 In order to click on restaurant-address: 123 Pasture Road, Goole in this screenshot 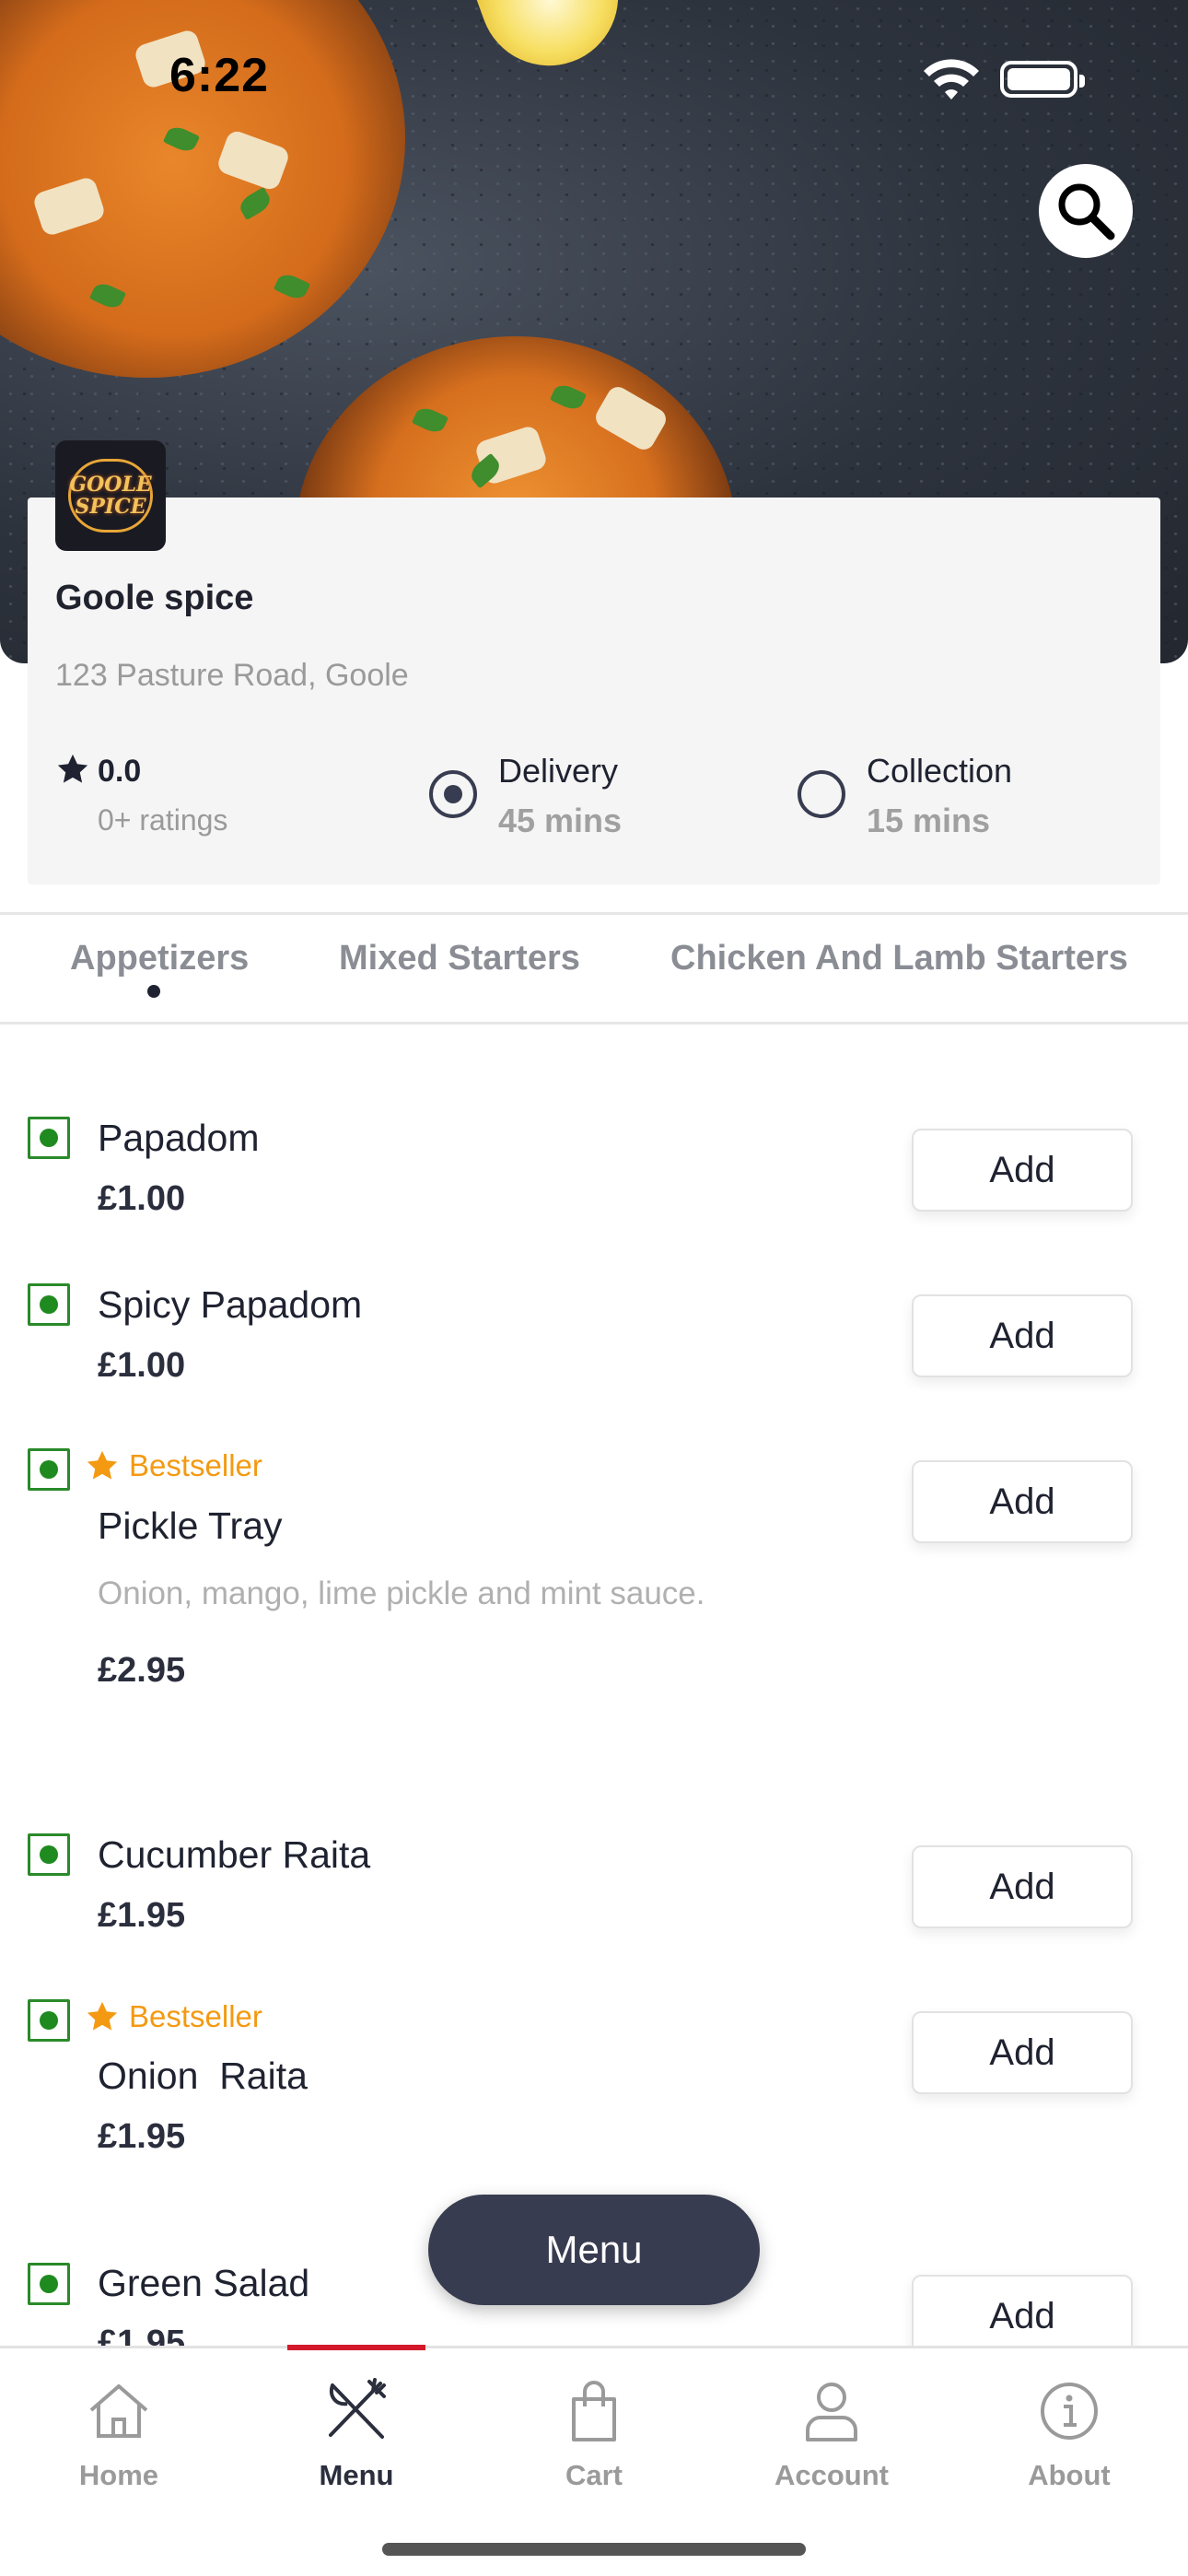, I will do `click(232, 675)`.